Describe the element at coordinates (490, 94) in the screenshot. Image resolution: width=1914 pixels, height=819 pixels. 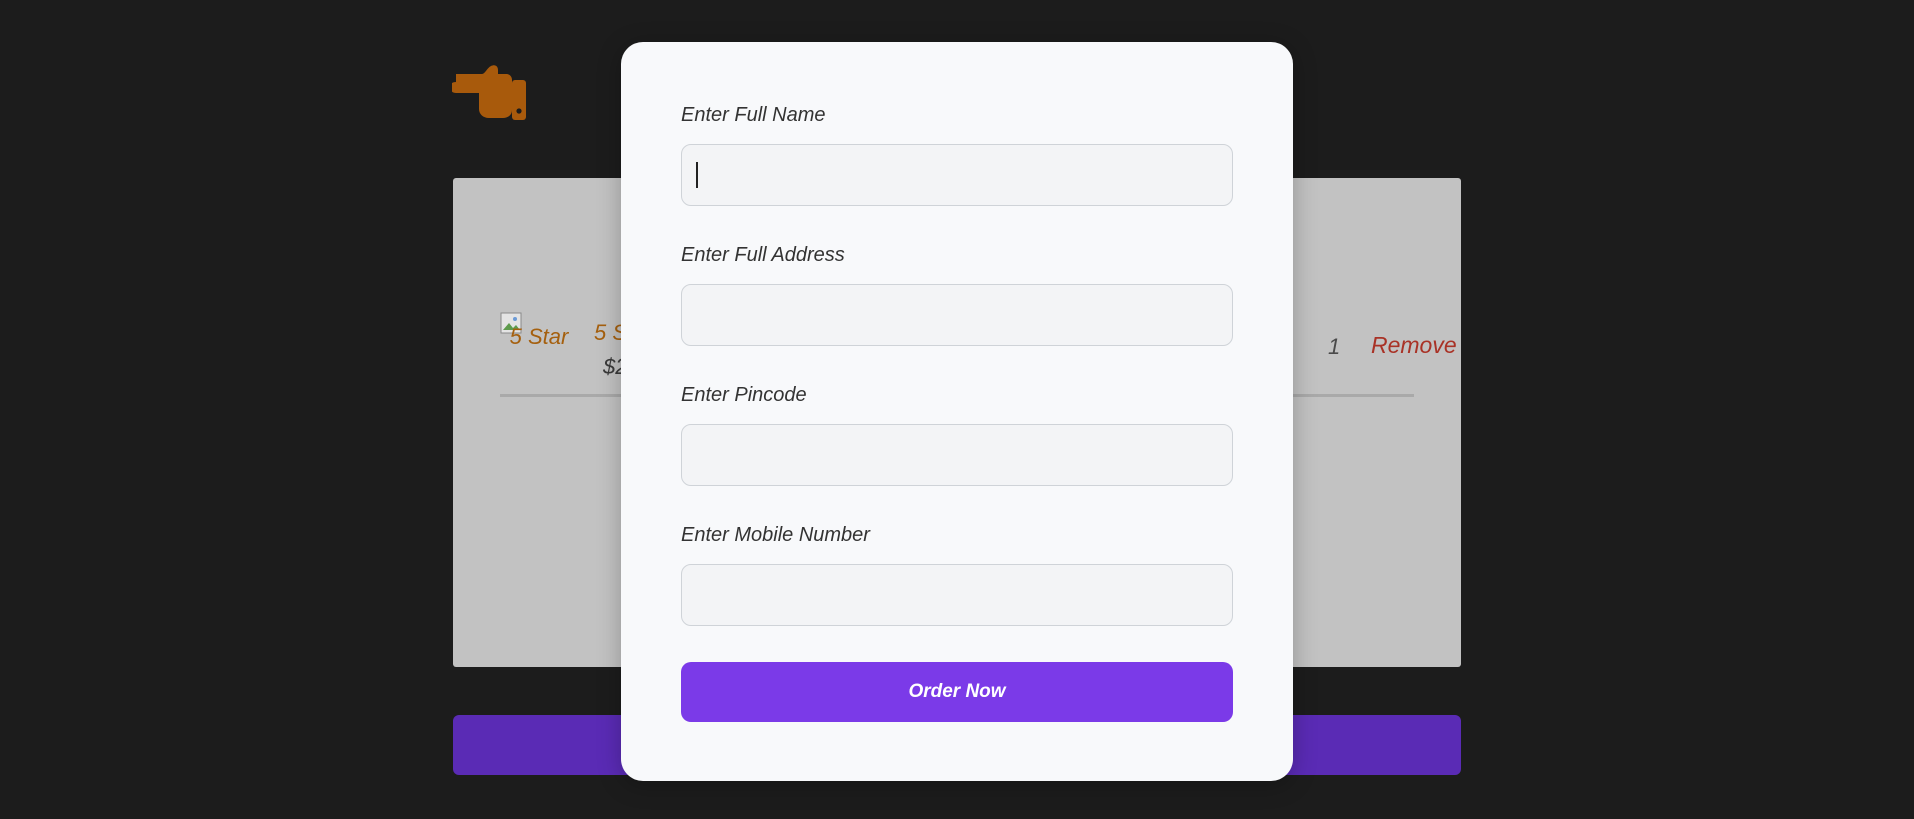
I see `hand-point-left-icon` at that location.